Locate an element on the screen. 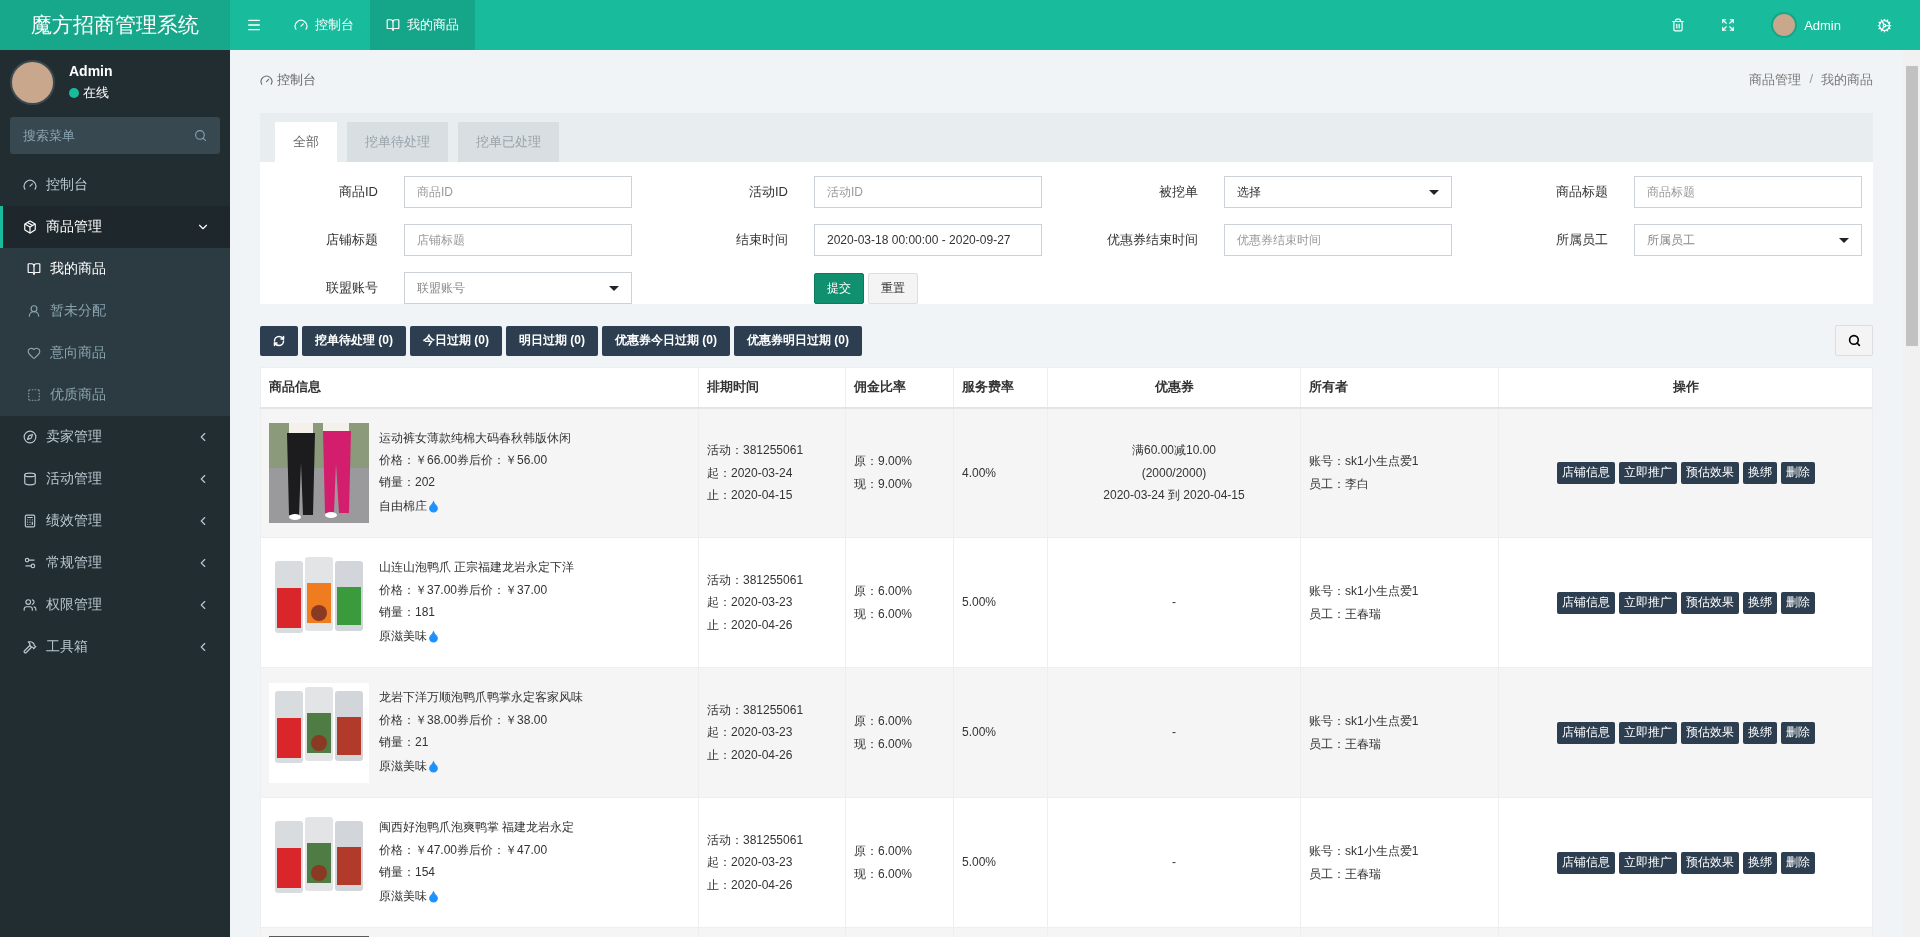 Image resolution: width=1920 pixels, height=937 pixels. submit-button: 提交 is located at coordinates (839, 288).